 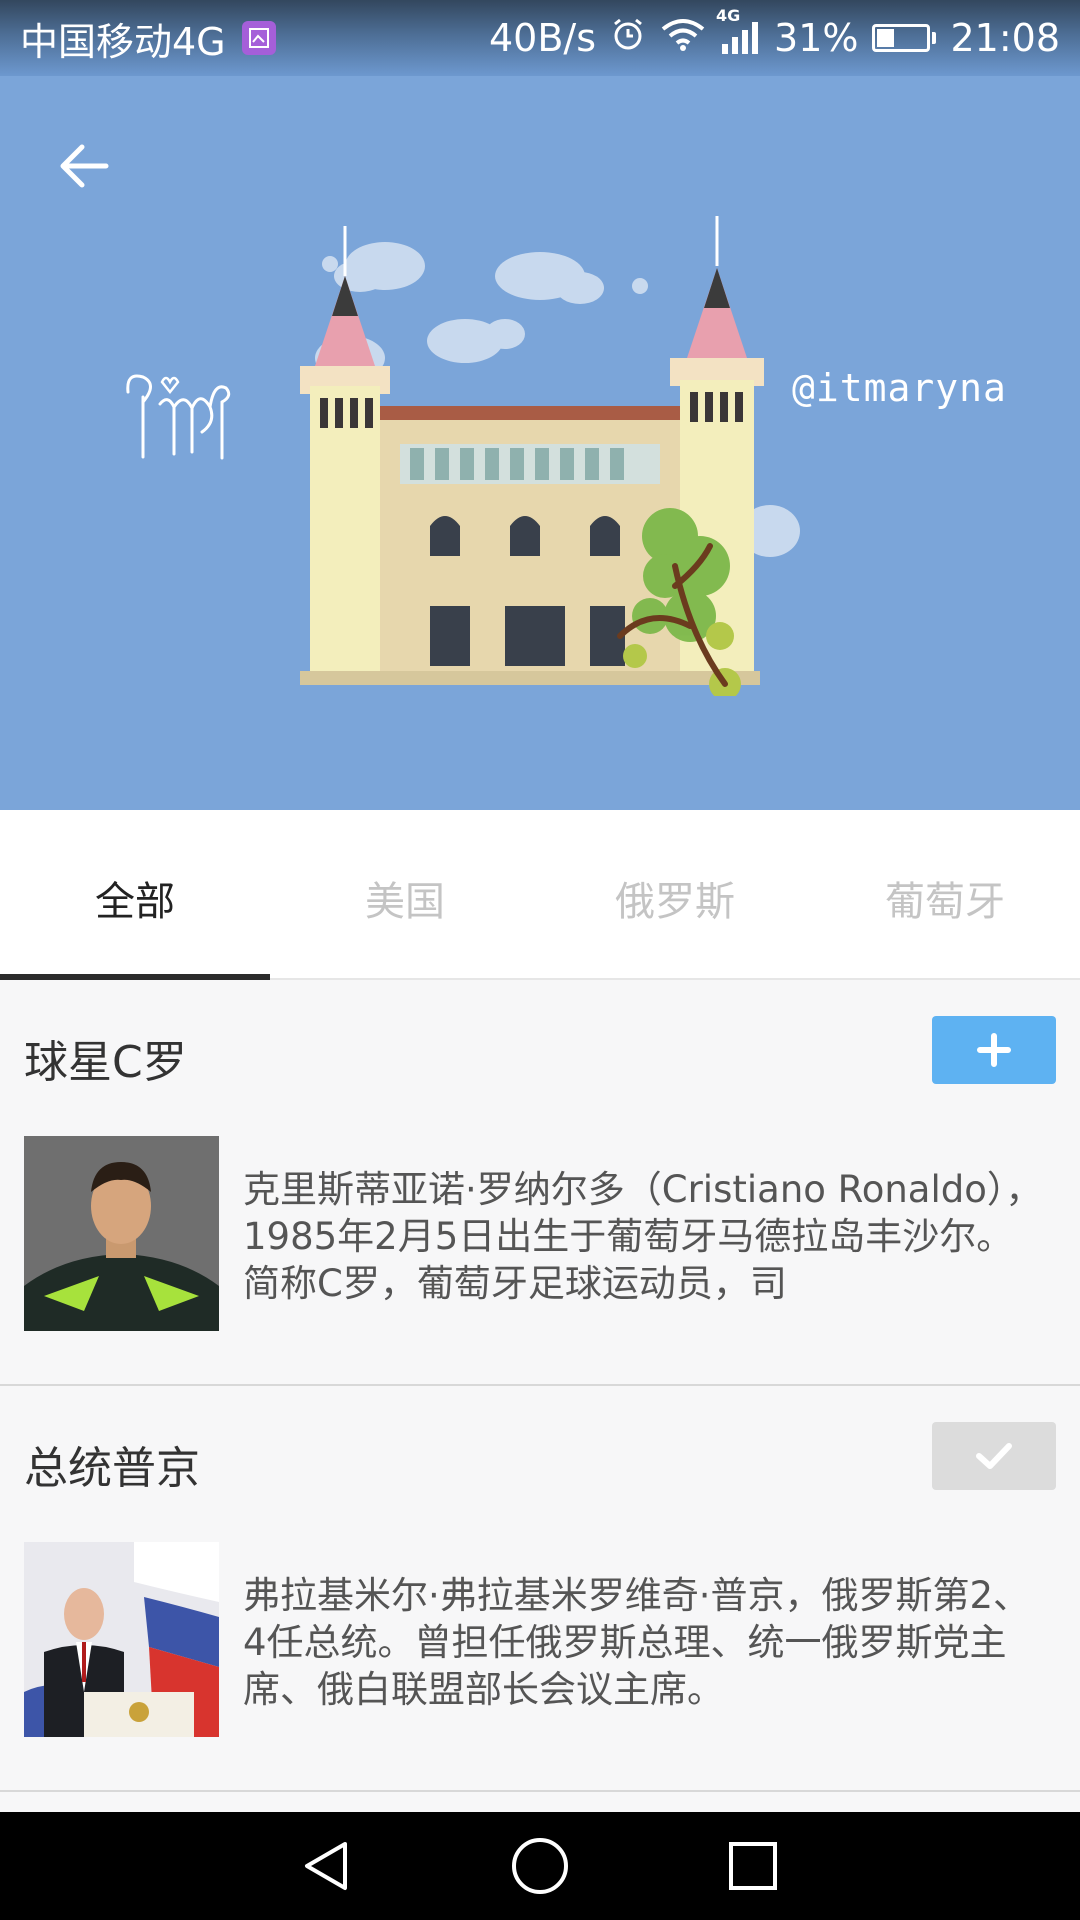 I want to click on nav-back-button, so click(x=327, y=1866).